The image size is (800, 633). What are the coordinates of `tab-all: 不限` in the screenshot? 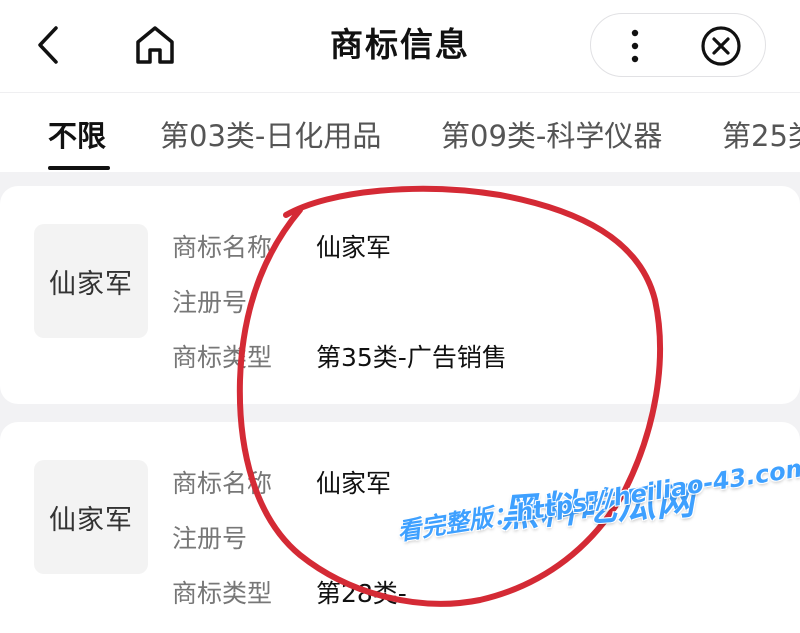 It's located at (77, 134).